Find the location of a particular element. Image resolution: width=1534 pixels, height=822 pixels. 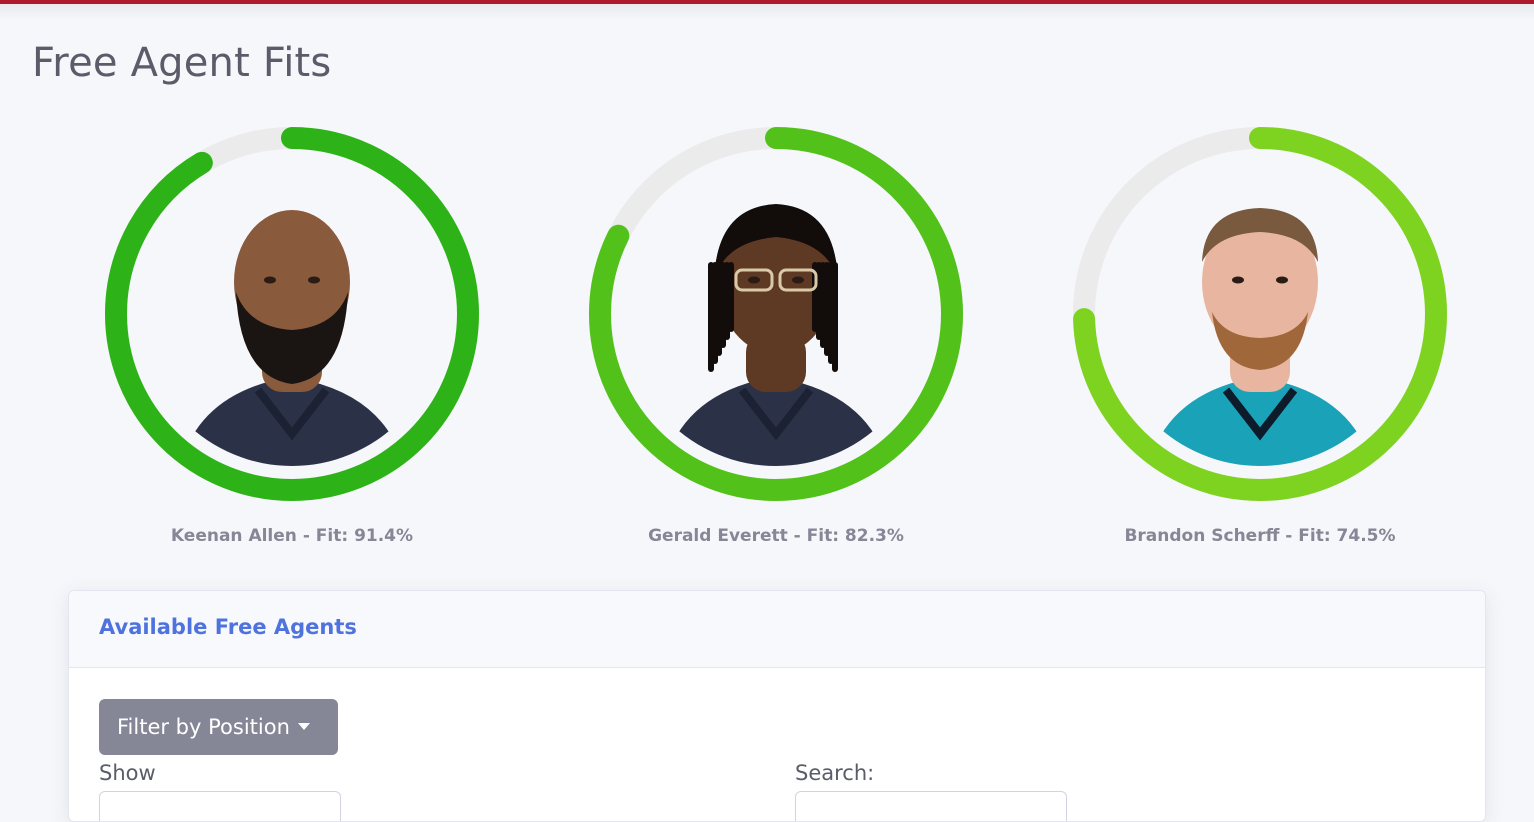

filter-button-label: Filter by Position is located at coordinates (203, 727).